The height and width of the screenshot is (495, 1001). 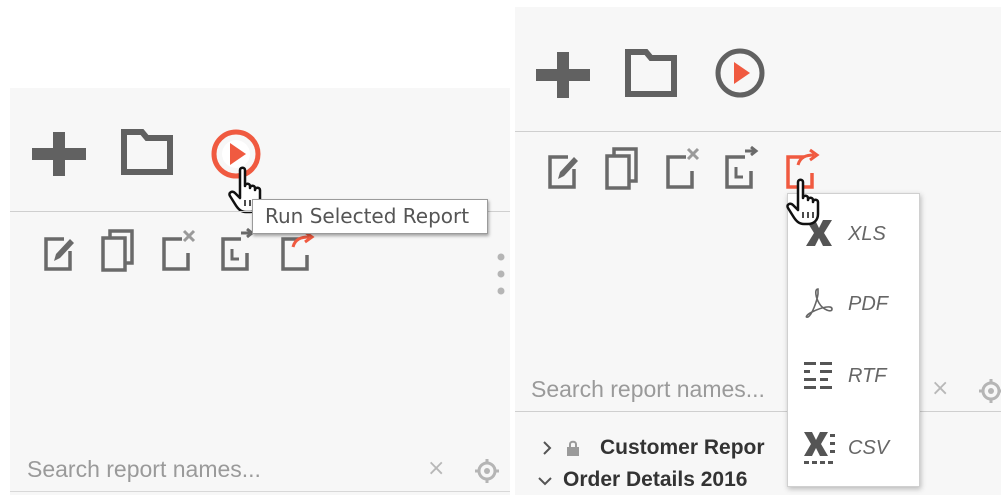 I want to click on csv-icon, so click(x=819, y=452).